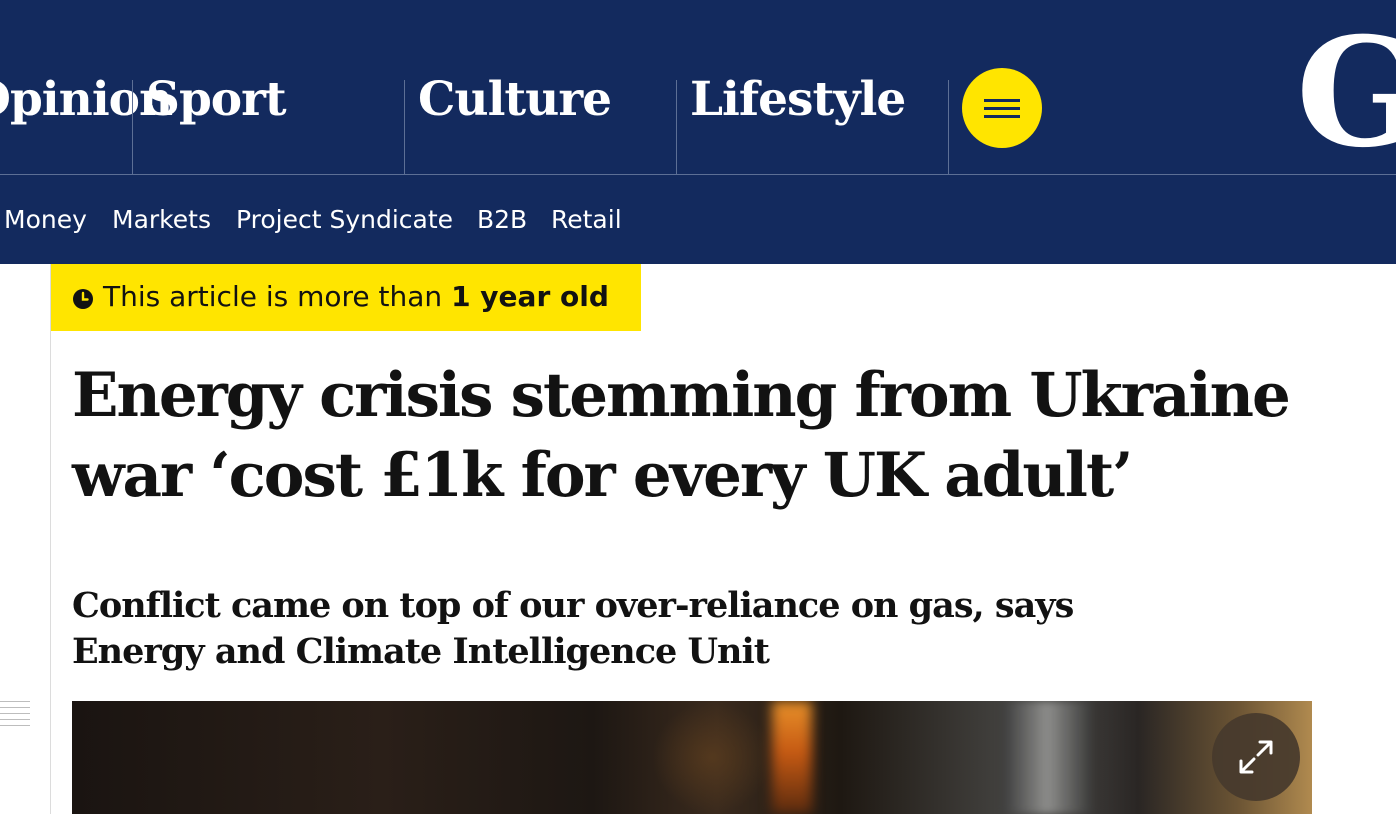 The width and height of the screenshot is (1396, 814). What do you see at coordinates (277, 296) in the screenshot?
I see `age-notice-prefix: This article is more than` at bounding box center [277, 296].